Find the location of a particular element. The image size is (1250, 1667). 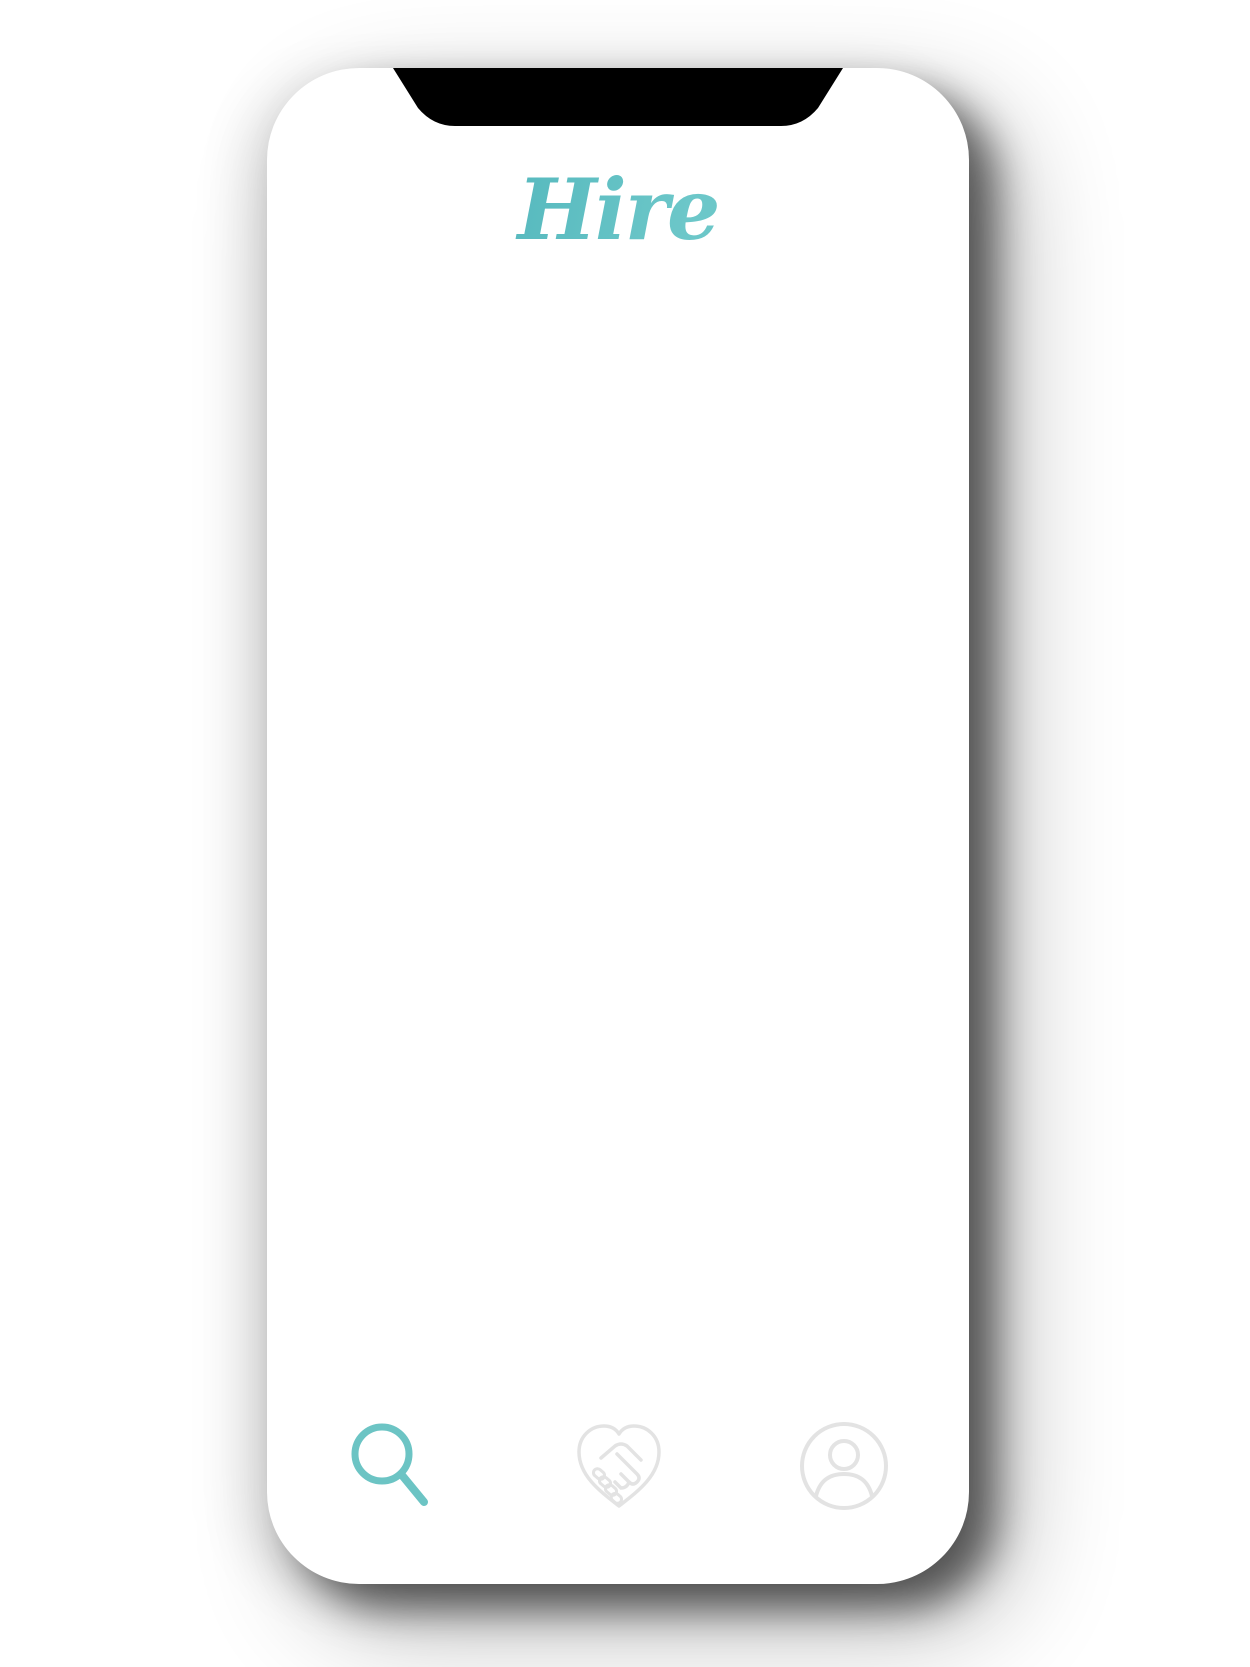

tab-search is located at coordinates (394, 1466).